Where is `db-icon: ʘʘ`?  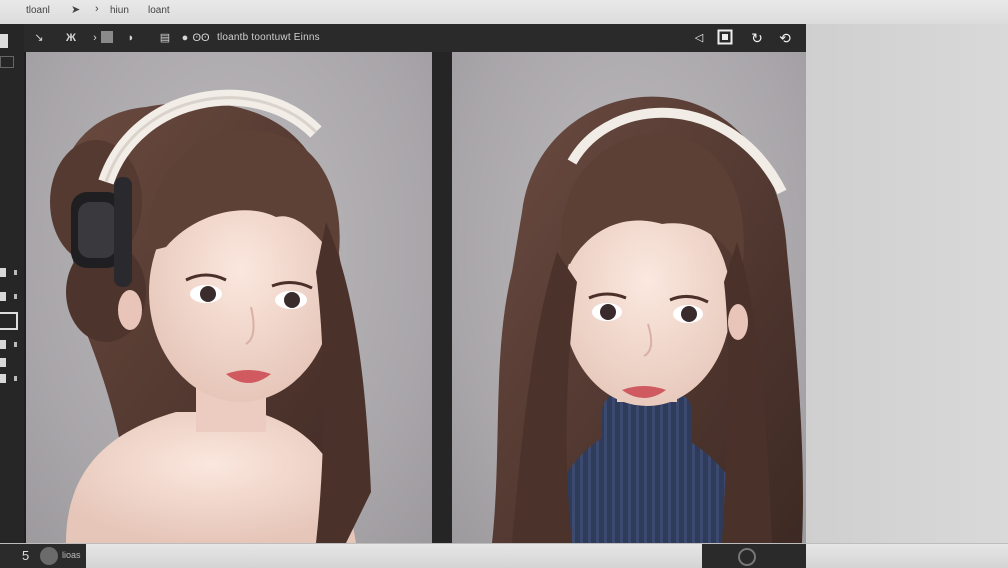 db-icon: ʘʘ is located at coordinates (201, 38).